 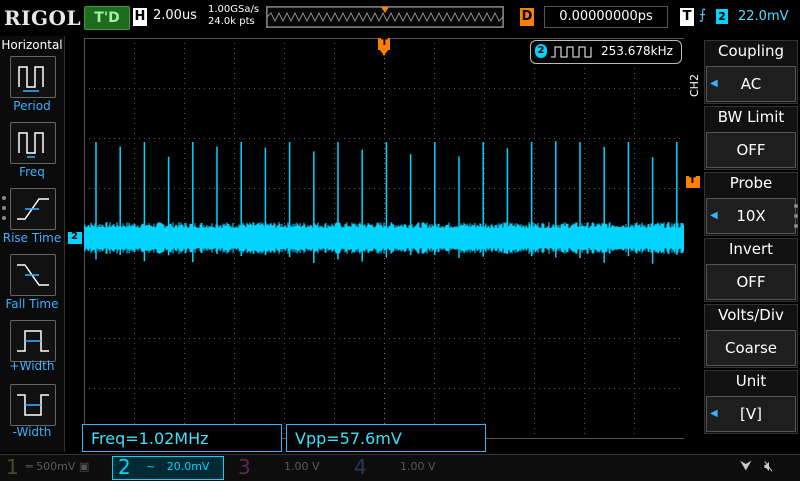 I want to click on ch3-number: 3, so click(x=244, y=467).